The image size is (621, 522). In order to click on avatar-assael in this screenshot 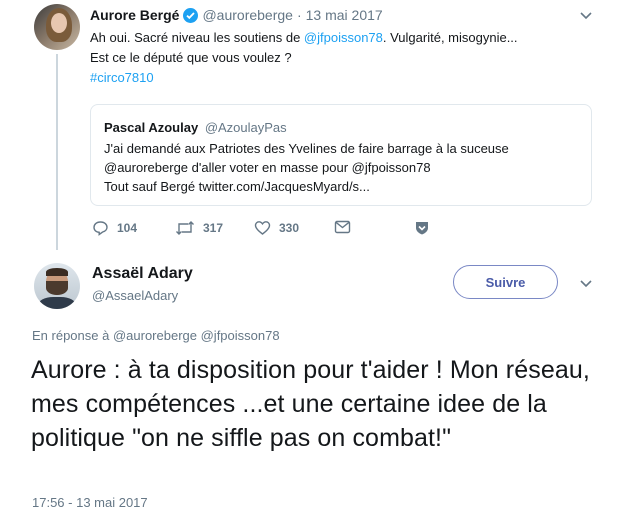, I will do `click(57, 286)`.